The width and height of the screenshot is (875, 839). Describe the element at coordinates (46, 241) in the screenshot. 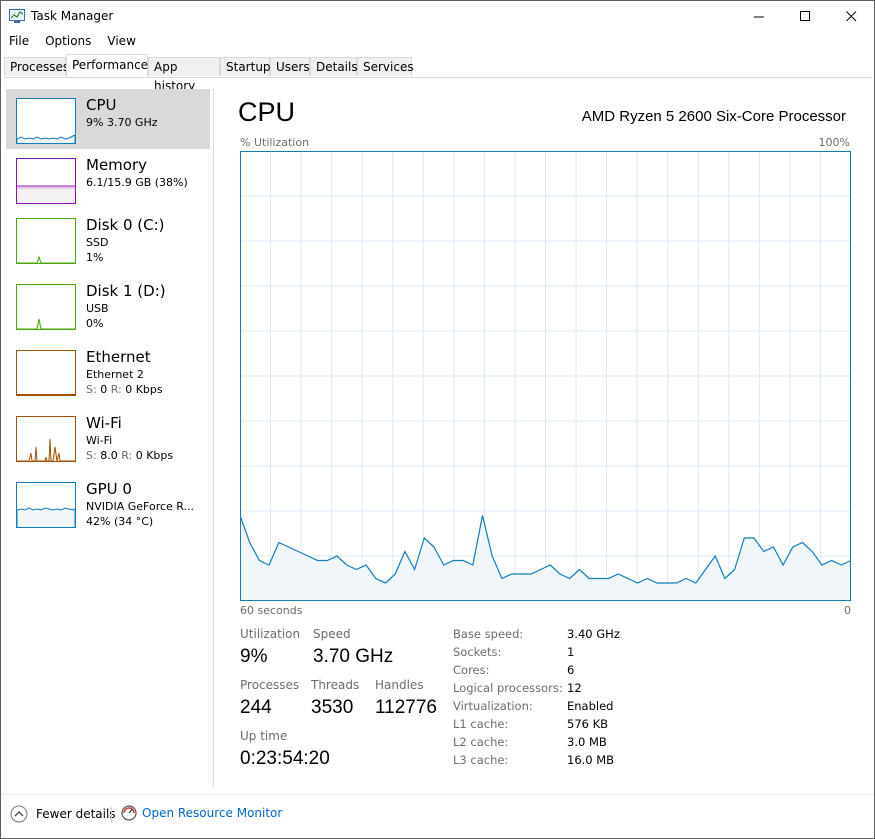

I see `disk-0-thumbnail-graph` at that location.